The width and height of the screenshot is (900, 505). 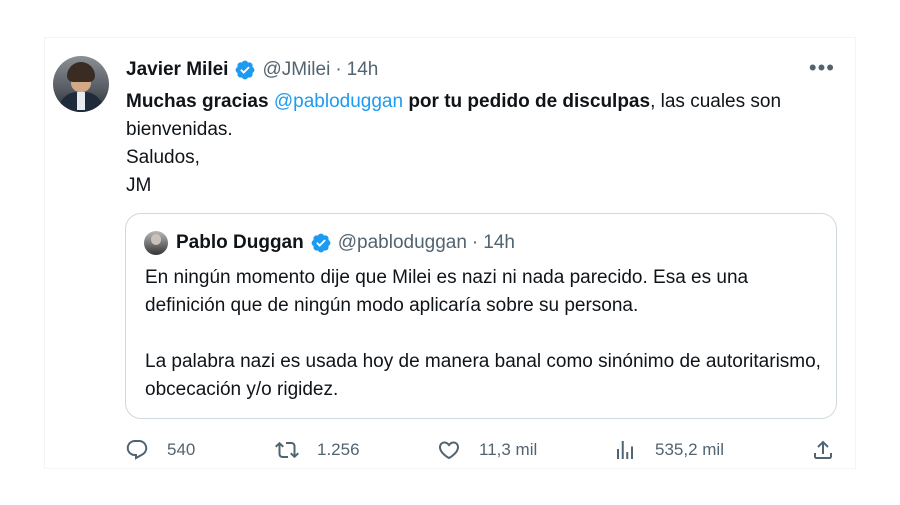 What do you see at coordinates (499, 243) in the screenshot?
I see `quoted-timestamp: 14h` at bounding box center [499, 243].